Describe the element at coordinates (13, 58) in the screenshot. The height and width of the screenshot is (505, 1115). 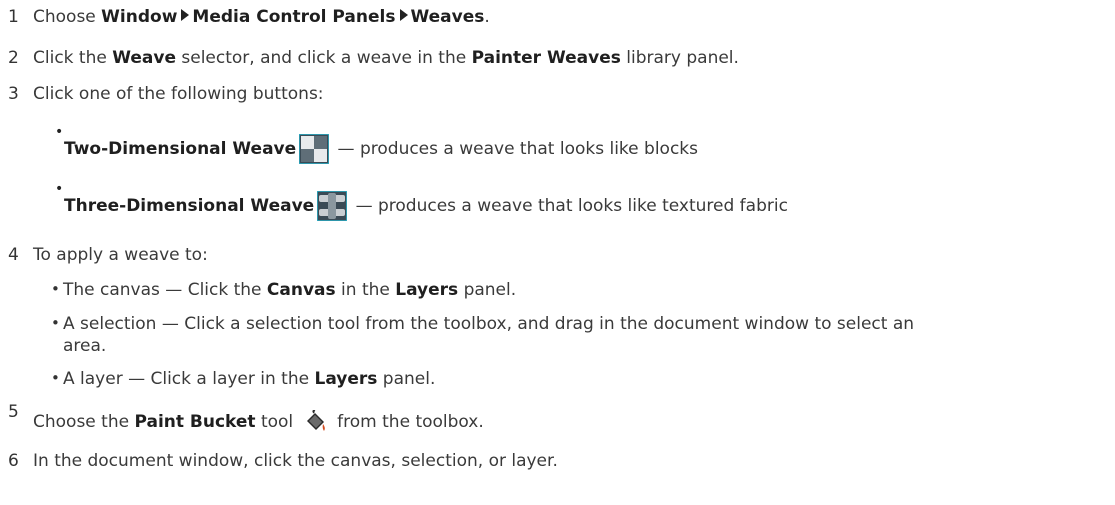
I see `step-number: 2` at that location.